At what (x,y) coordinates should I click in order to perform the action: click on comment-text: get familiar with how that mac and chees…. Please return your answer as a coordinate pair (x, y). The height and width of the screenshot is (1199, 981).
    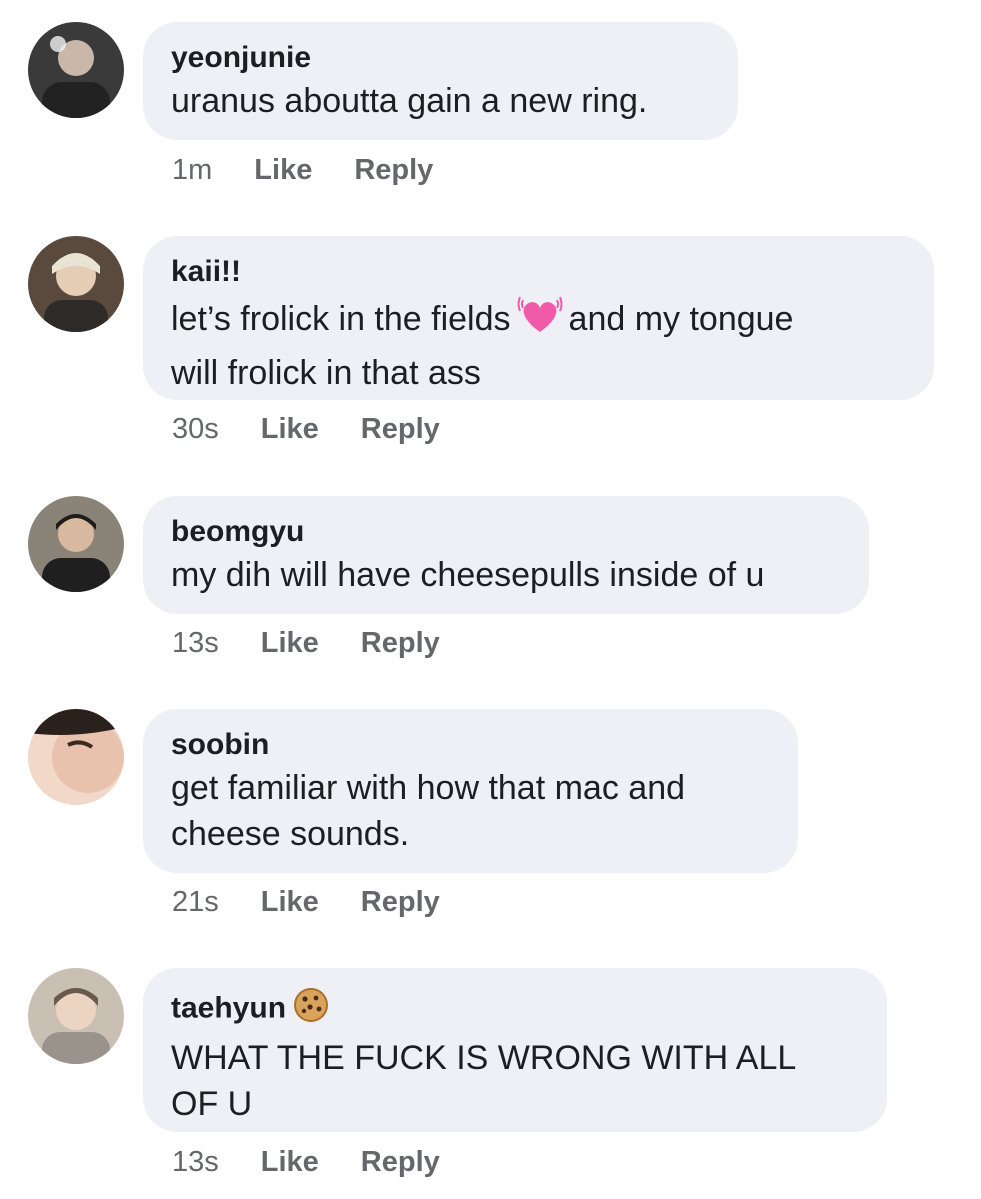
    Looking at the image, I should click on (470, 811).